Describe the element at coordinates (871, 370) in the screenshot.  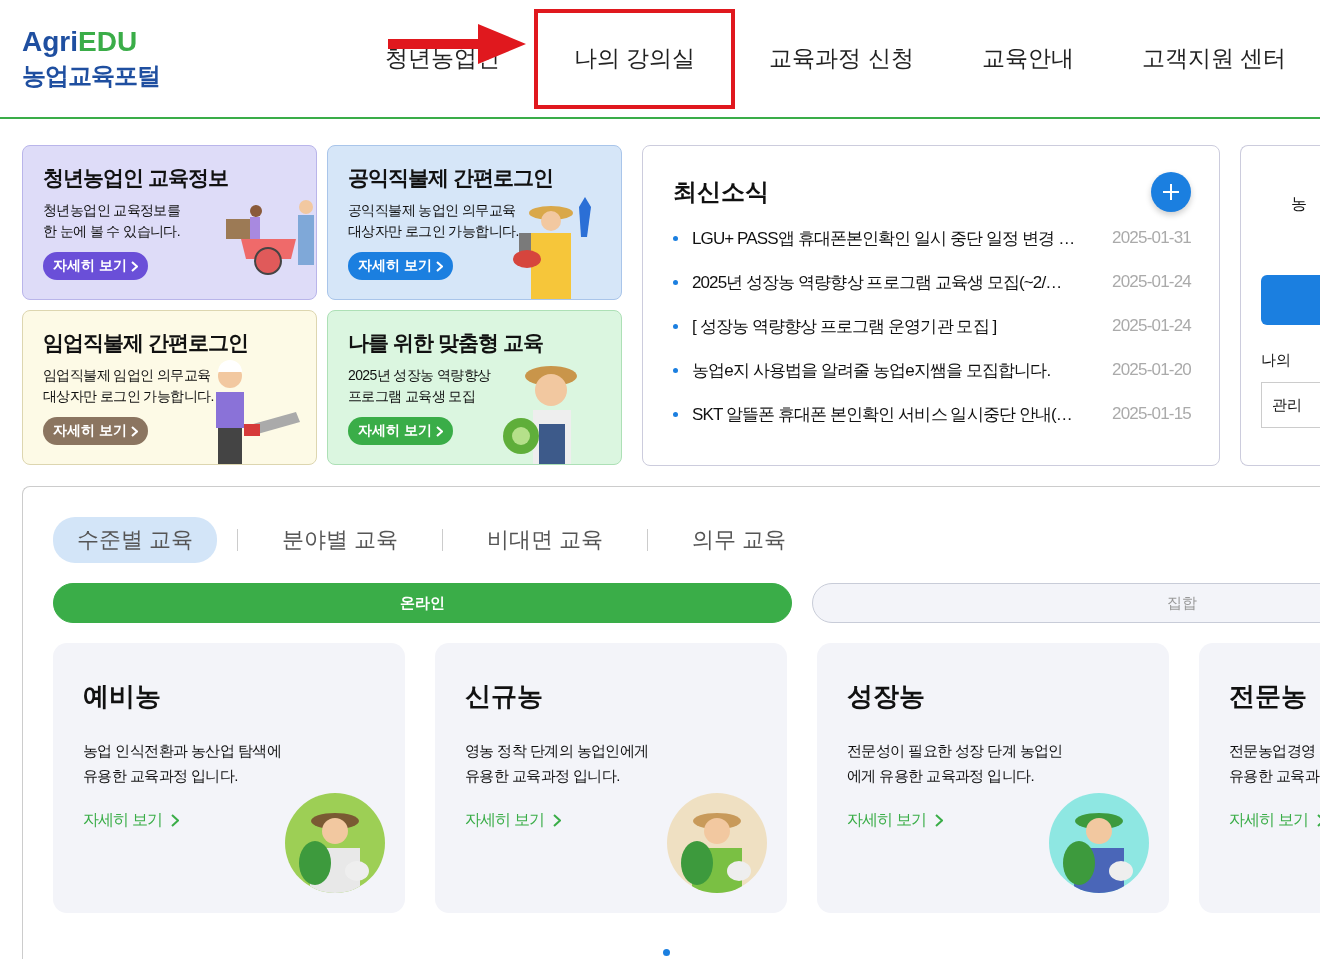
I see `news-link: 농업e지 사용법을 알려줄 농업e지쌤을 모집합니다.` at that location.